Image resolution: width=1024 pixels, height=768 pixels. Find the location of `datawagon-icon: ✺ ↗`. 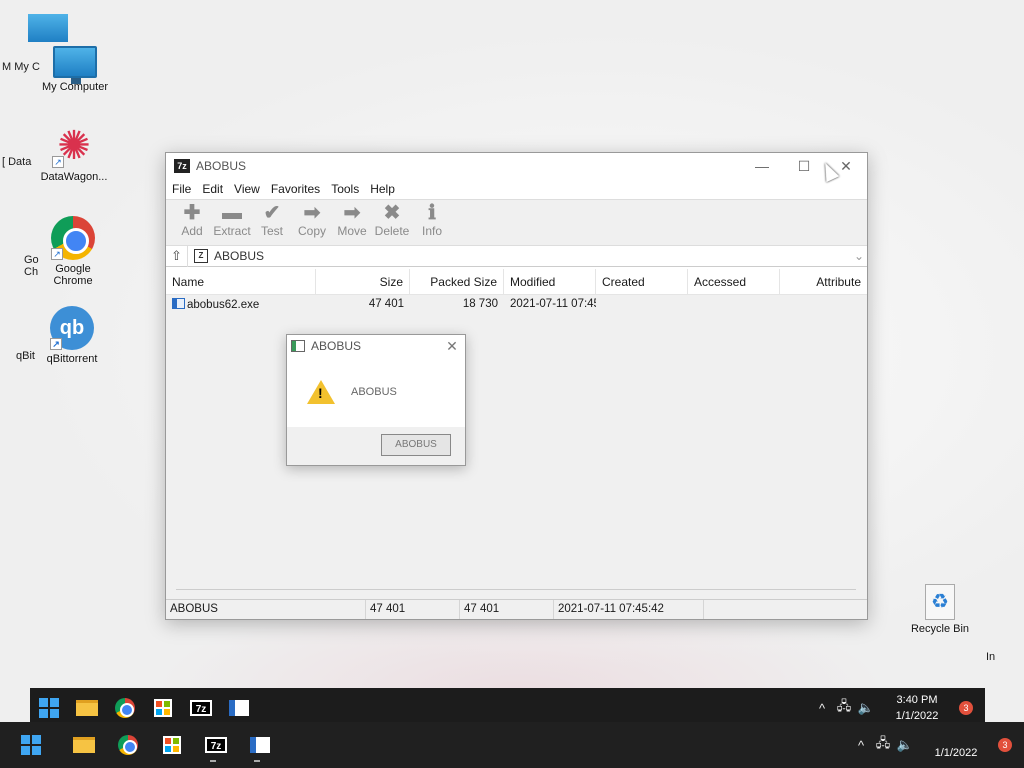

datawagon-icon: ✺ ↗ is located at coordinates (74, 146).